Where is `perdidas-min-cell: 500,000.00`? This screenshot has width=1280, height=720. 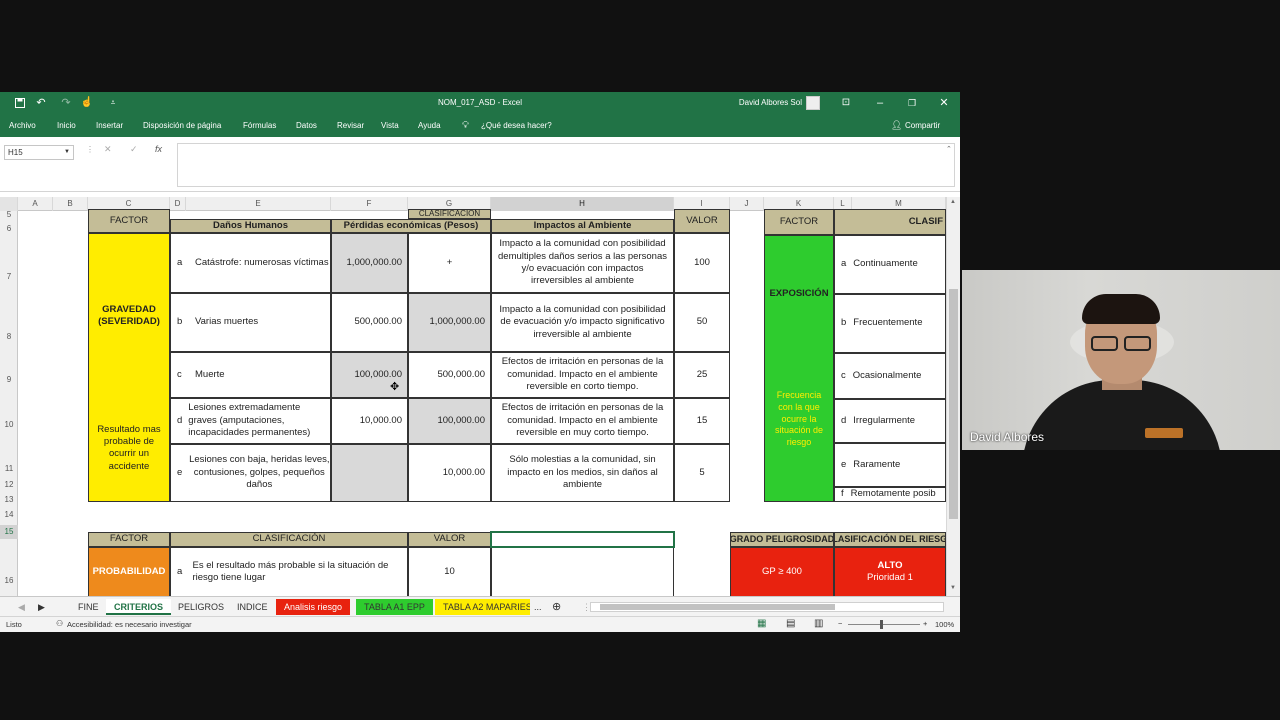 perdidas-min-cell: 500,000.00 is located at coordinates (369, 322).